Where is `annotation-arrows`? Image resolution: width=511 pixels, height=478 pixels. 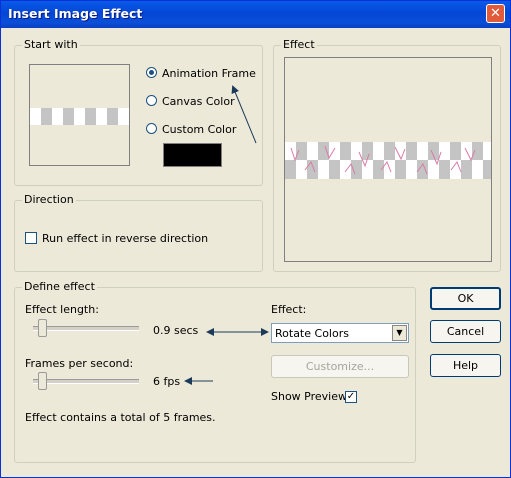
annotation-arrows is located at coordinates (226, 235).